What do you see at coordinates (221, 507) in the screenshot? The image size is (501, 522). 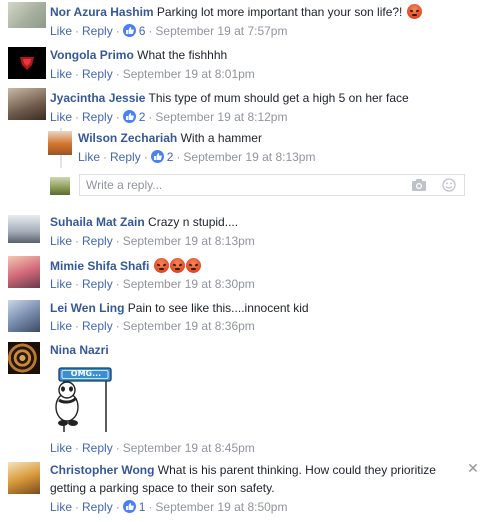 I see `timestamp: September 19 at 8:50pm` at bounding box center [221, 507].